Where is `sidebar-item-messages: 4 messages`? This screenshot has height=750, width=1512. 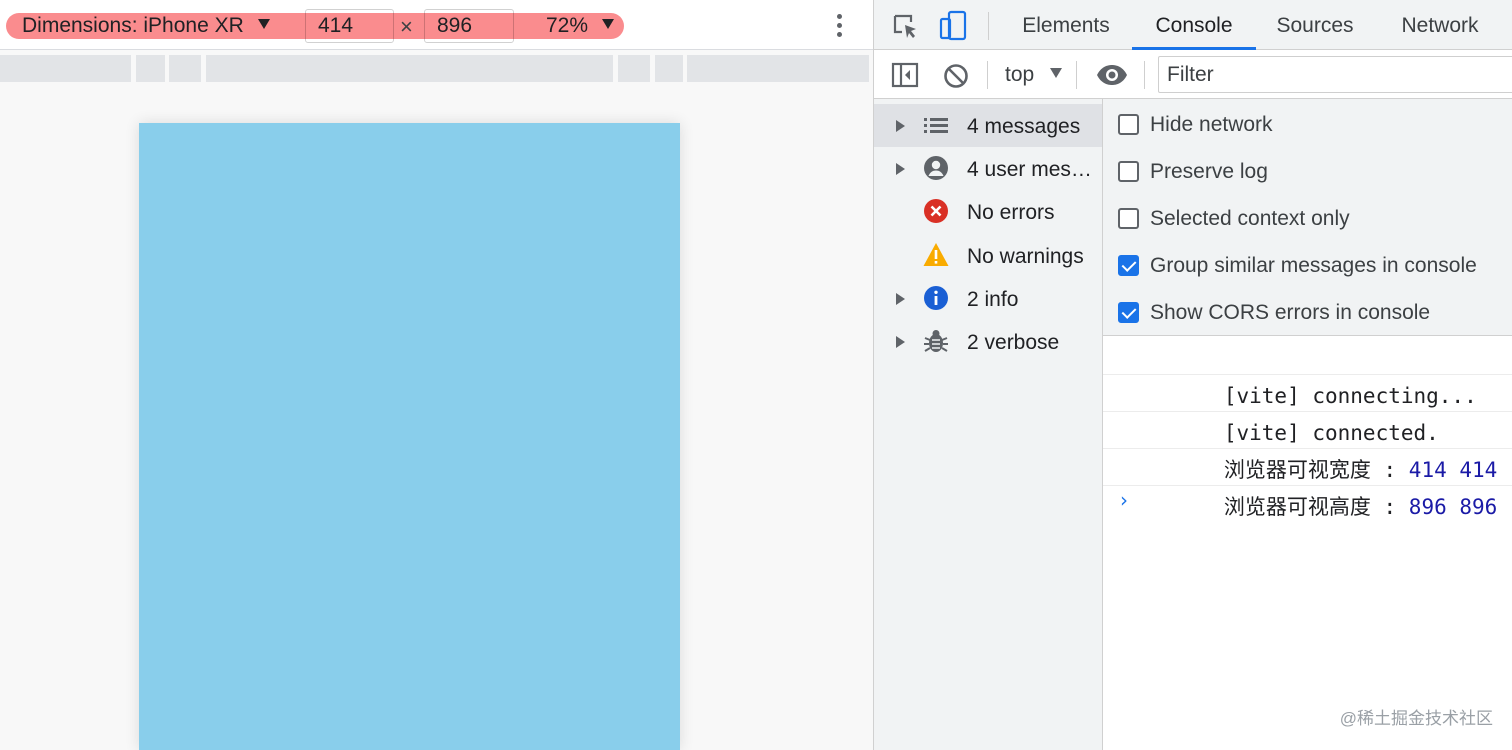 sidebar-item-messages: 4 messages is located at coordinates (988, 125).